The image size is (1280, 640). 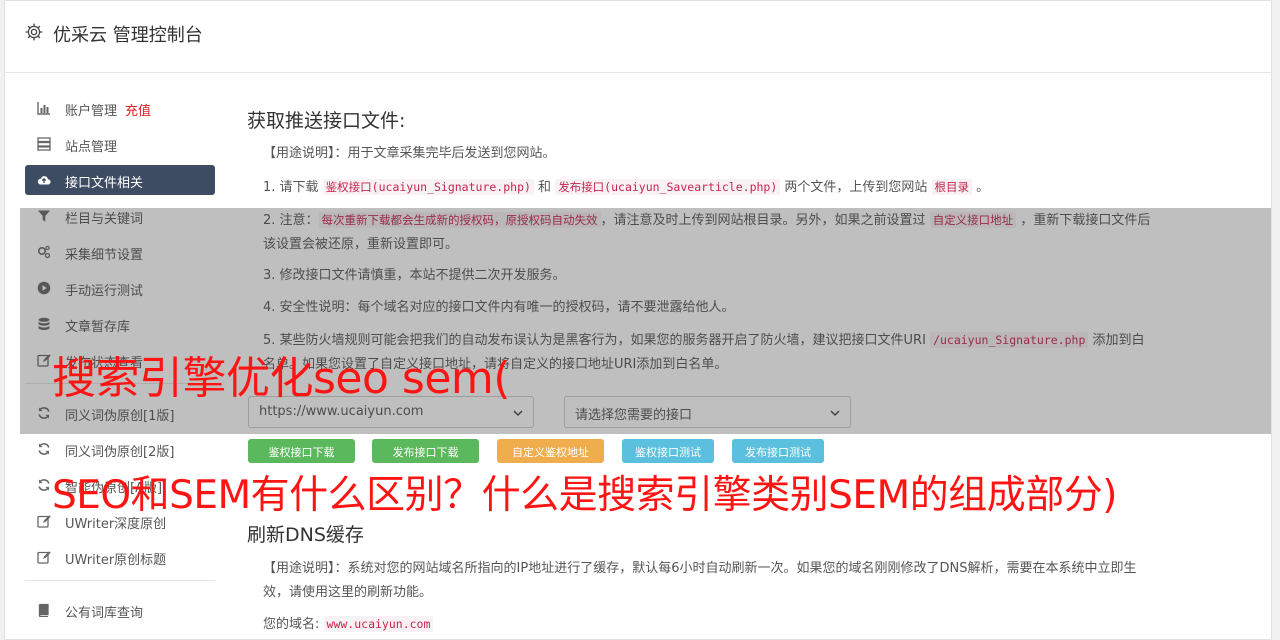 I want to click on sidebar-item-label: UWriter原创标题, so click(x=116, y=560).